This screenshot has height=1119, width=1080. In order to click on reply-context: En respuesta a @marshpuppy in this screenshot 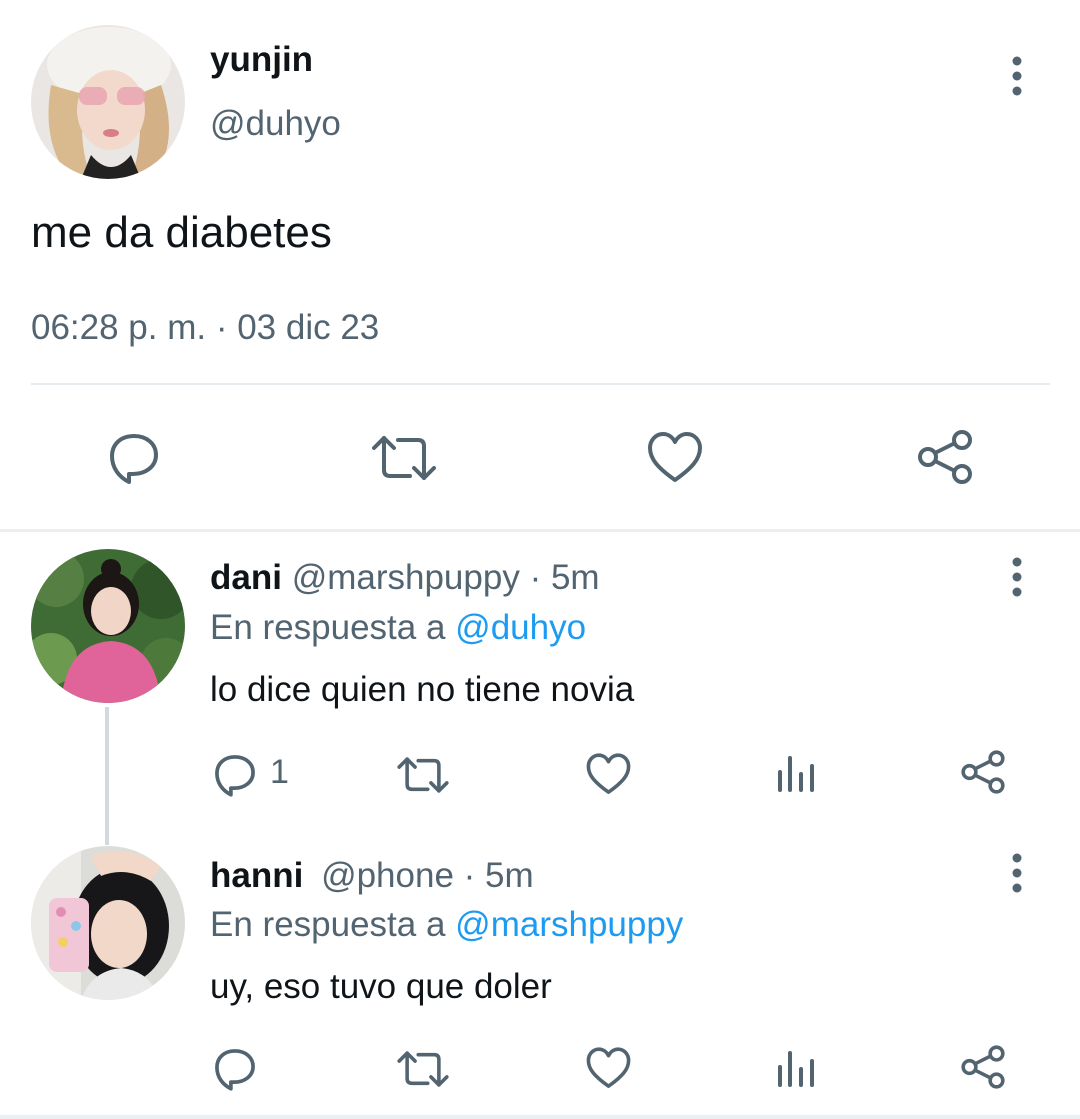, I will do `click(446, 925)`.